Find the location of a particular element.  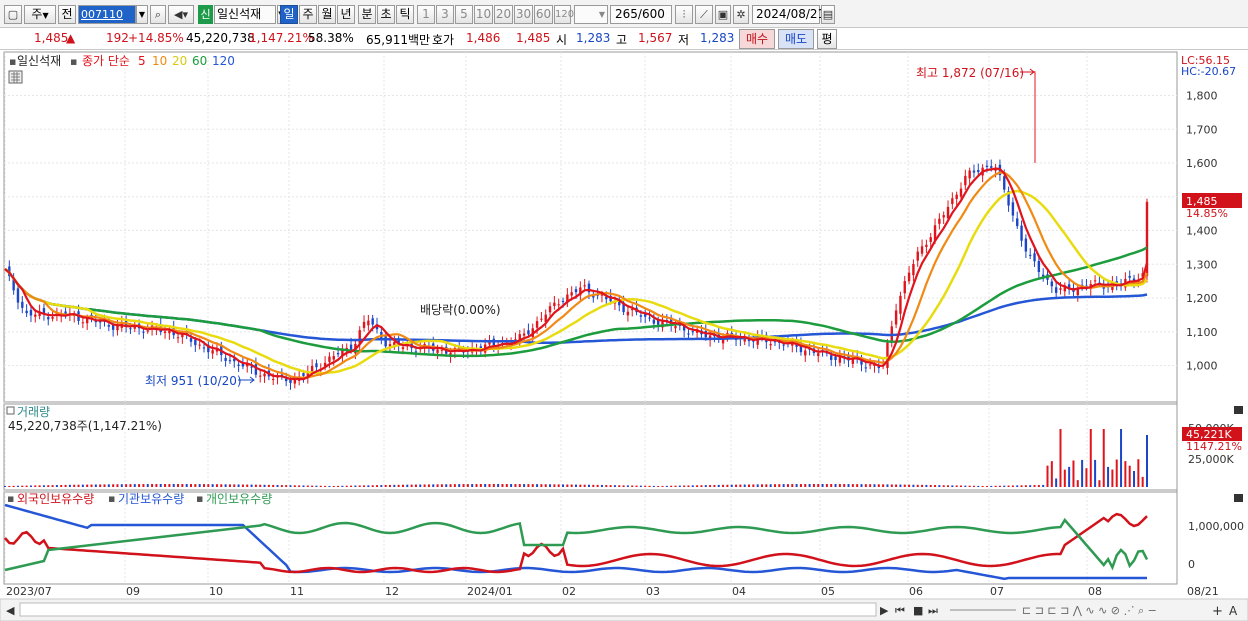

line-tool-icon: ⟋ is located at coordinates (704, 14).